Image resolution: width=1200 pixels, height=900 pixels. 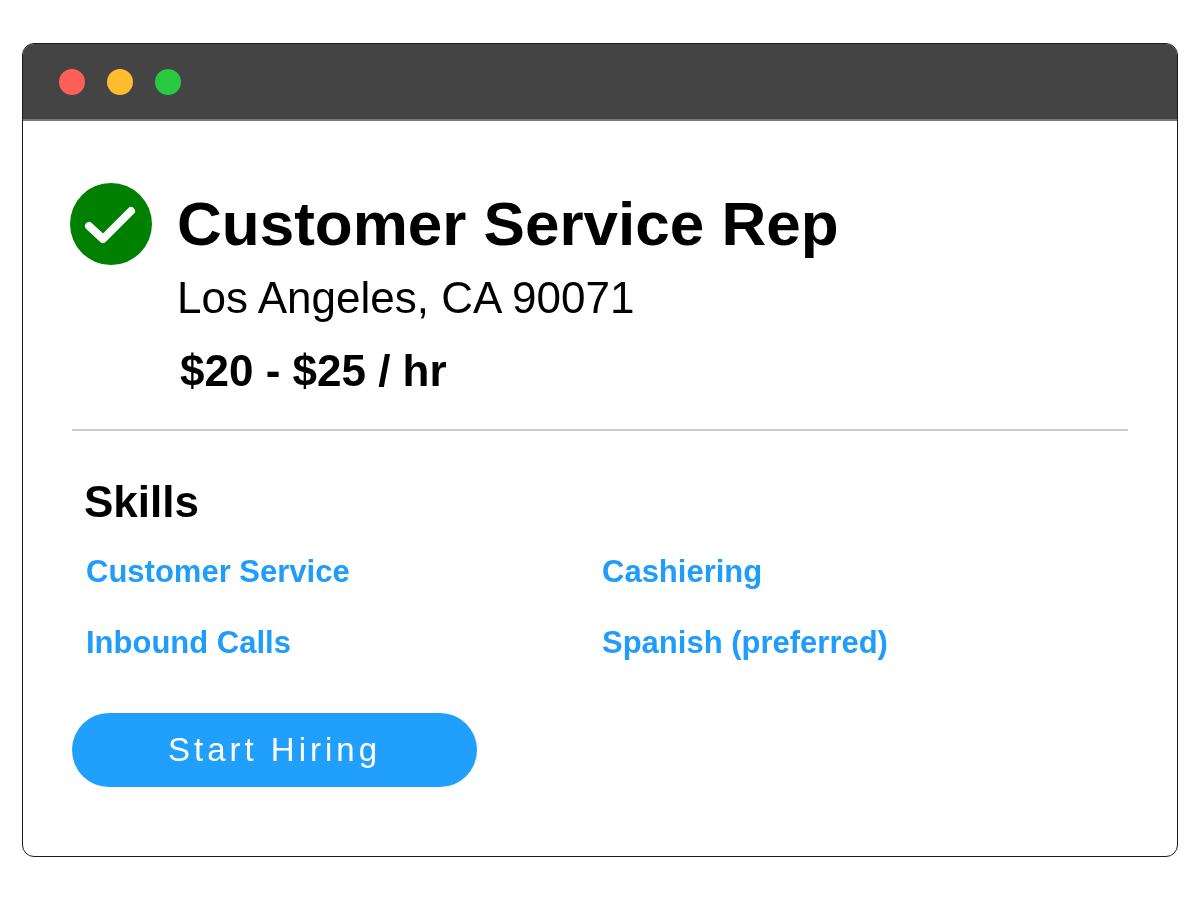 I want to click on check-circle-icon, so click(x=111, y=224).